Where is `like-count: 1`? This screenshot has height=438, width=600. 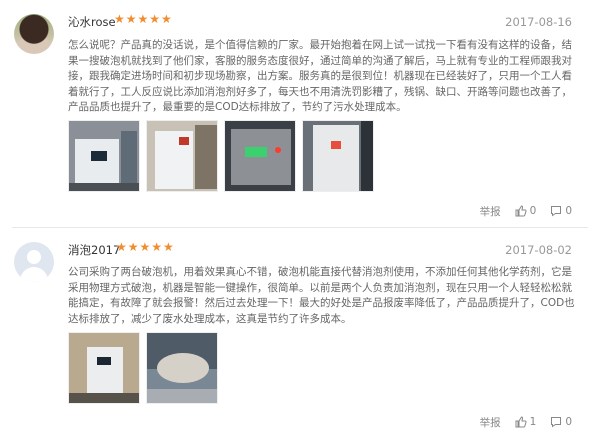 like-count: 1 is located at coordinates (533, 422).